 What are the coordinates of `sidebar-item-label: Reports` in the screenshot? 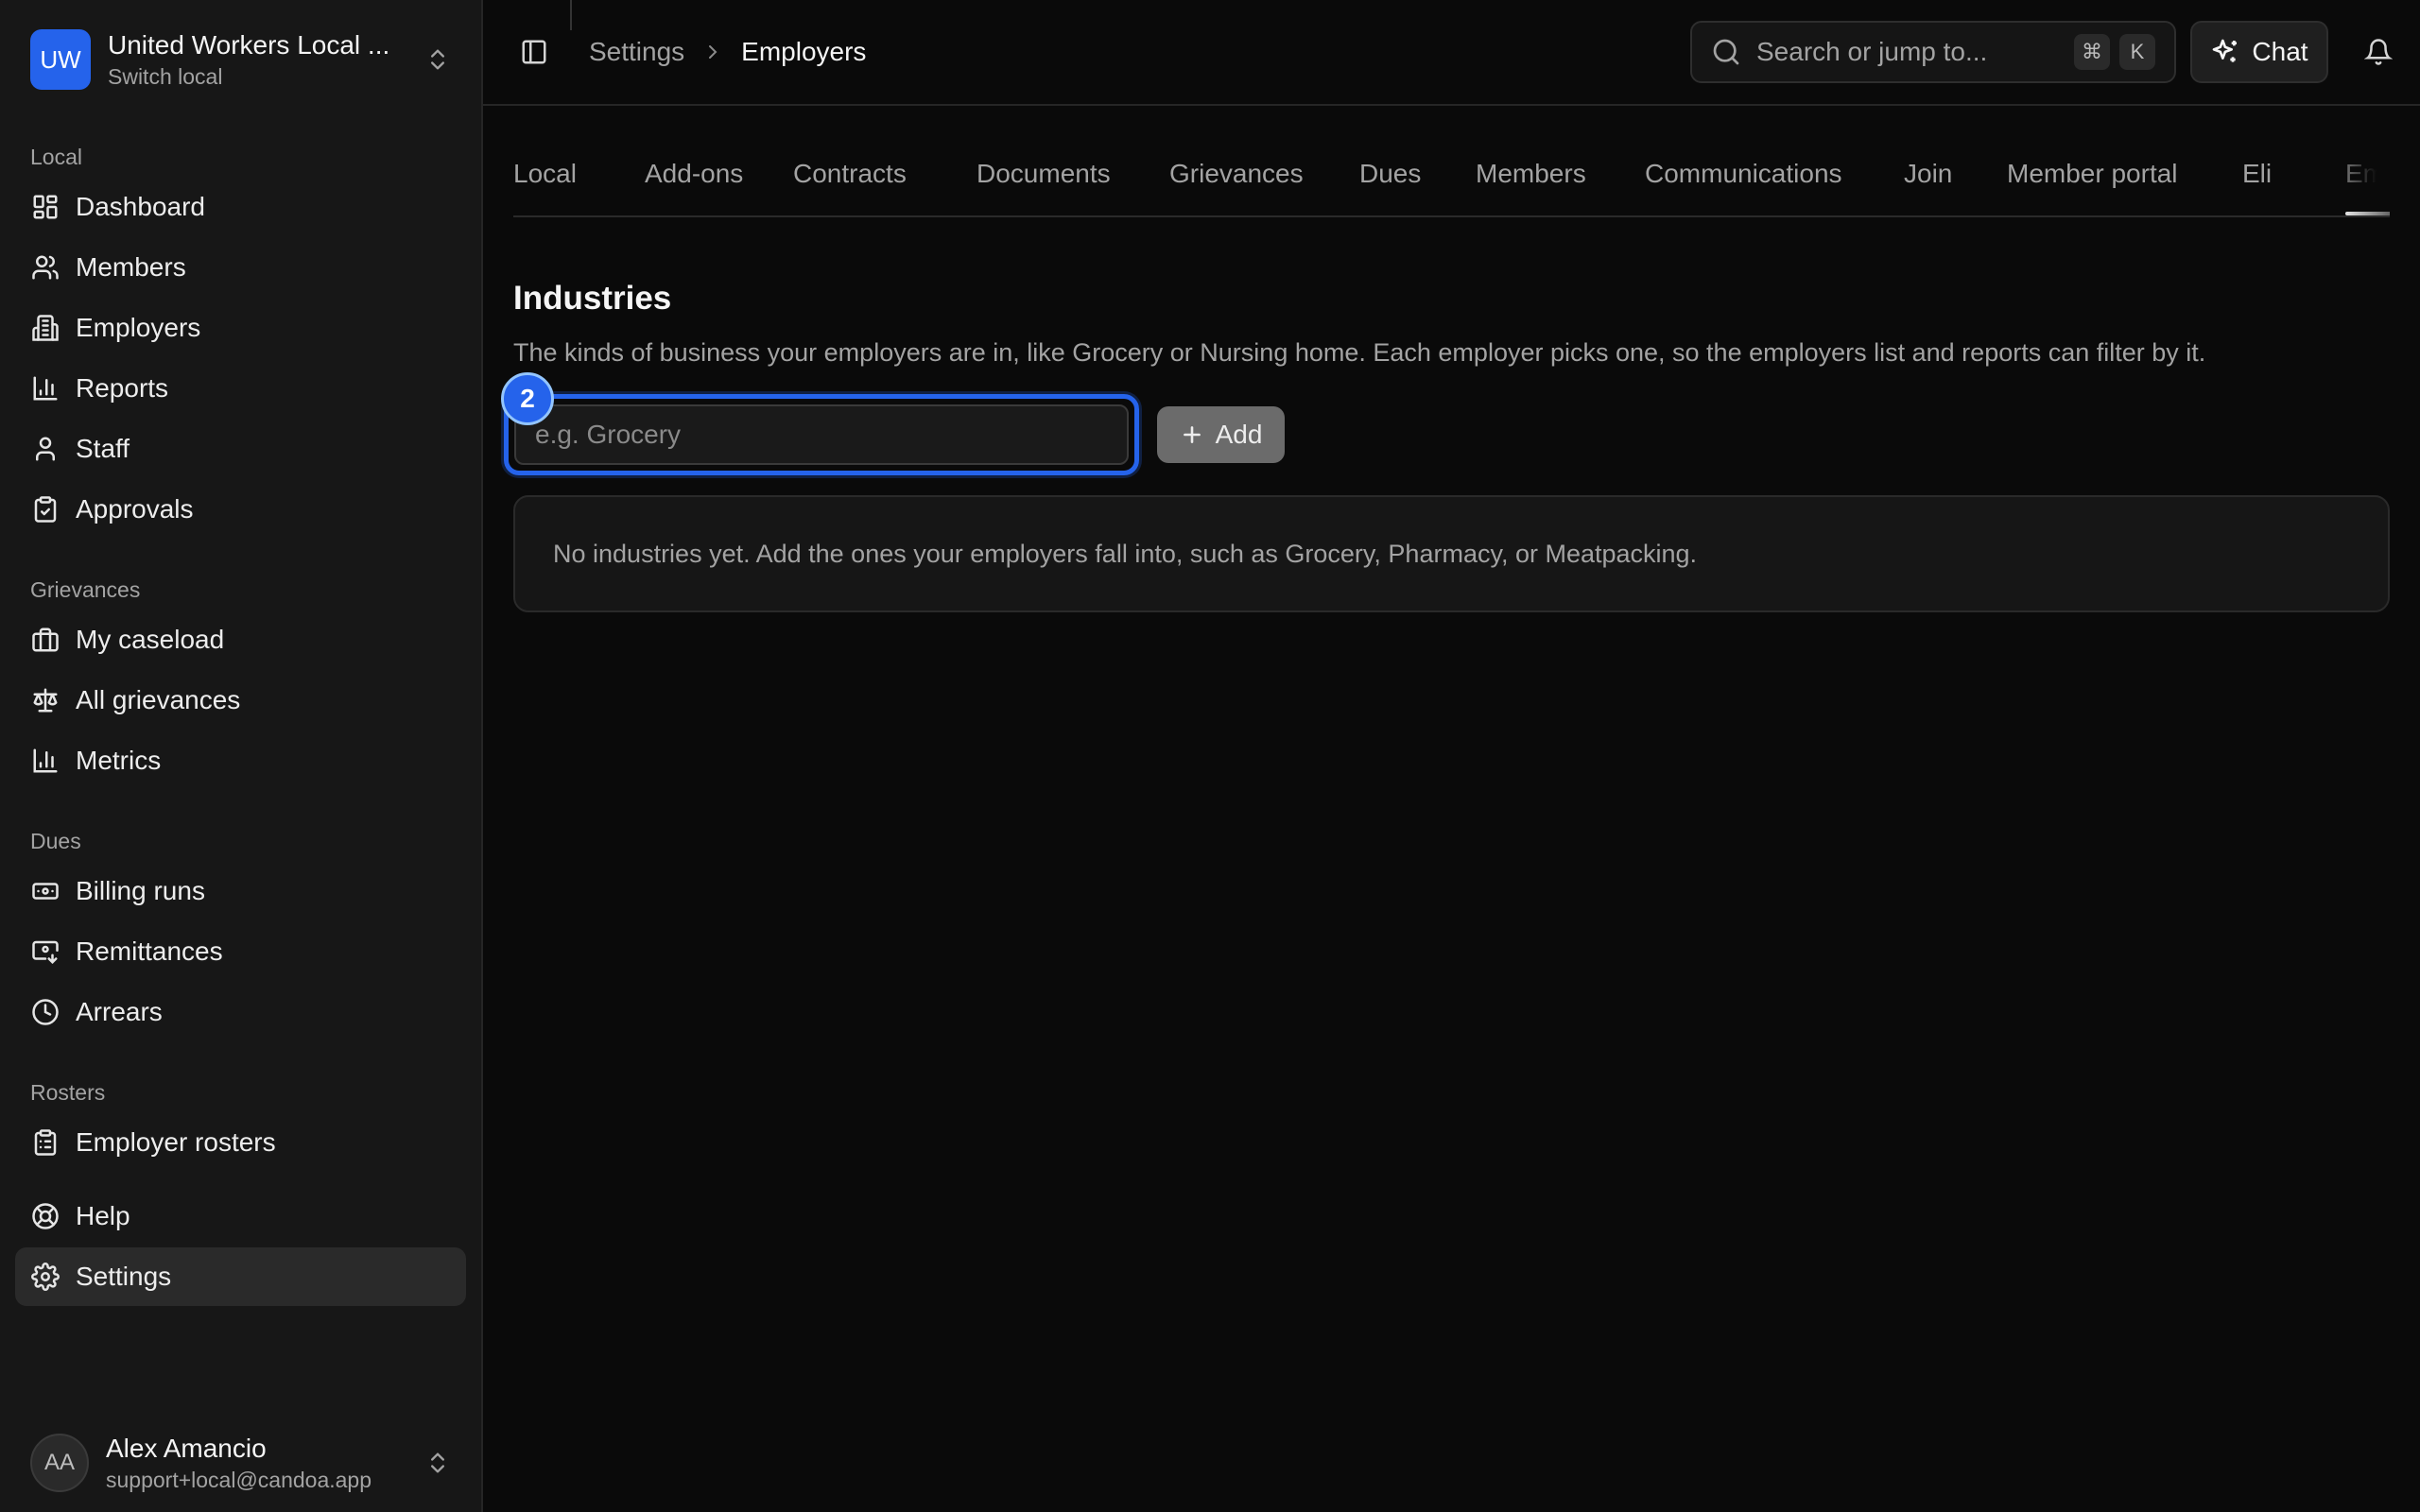 It's located at (123, 388).